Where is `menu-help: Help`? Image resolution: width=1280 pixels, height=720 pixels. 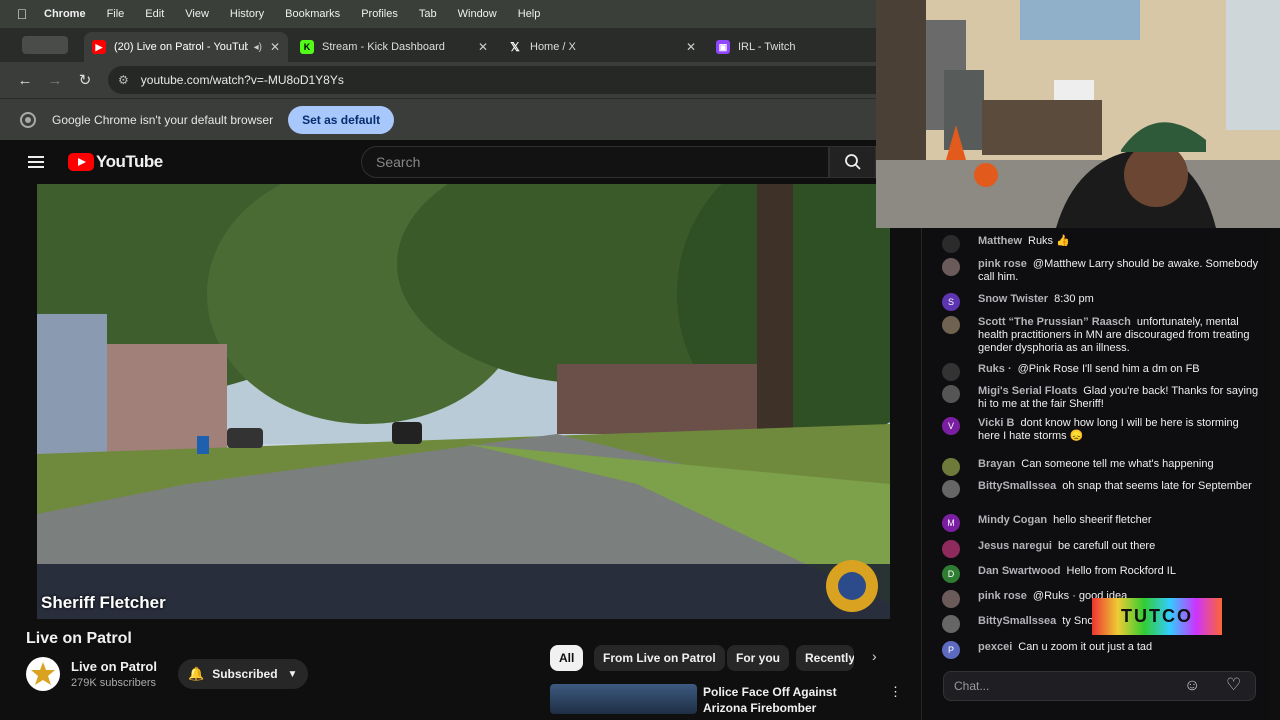 menu-help: Help is located at coordinates (529, 14).